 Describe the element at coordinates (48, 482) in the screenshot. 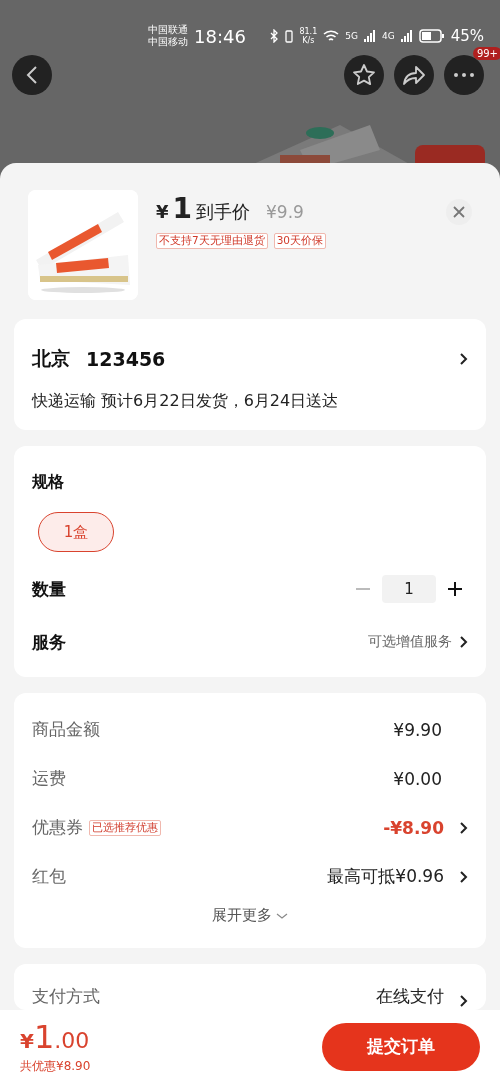

I see `spec-title: 规格` at that location.